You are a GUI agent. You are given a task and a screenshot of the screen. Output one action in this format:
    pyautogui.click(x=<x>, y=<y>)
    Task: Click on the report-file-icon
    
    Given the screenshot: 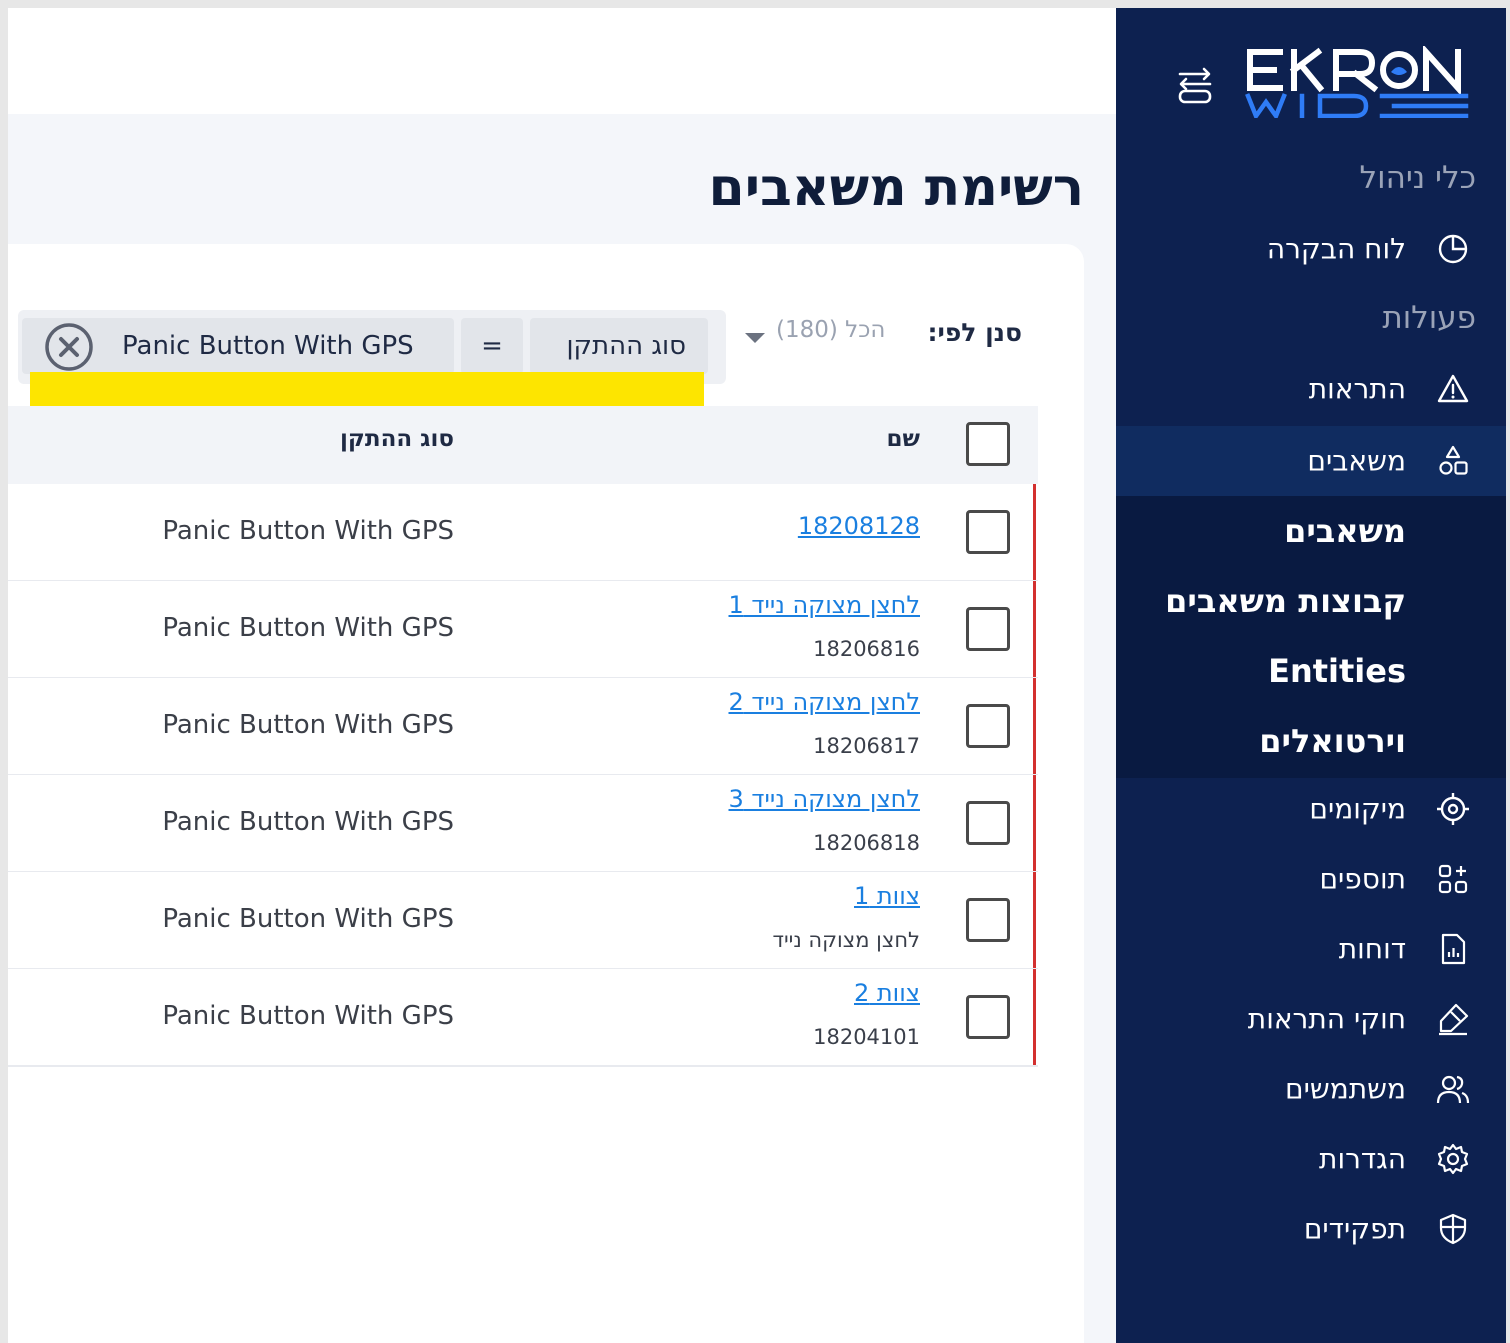 What is the action you would take?
    pyautogui.click(x=1453, y=949)
    